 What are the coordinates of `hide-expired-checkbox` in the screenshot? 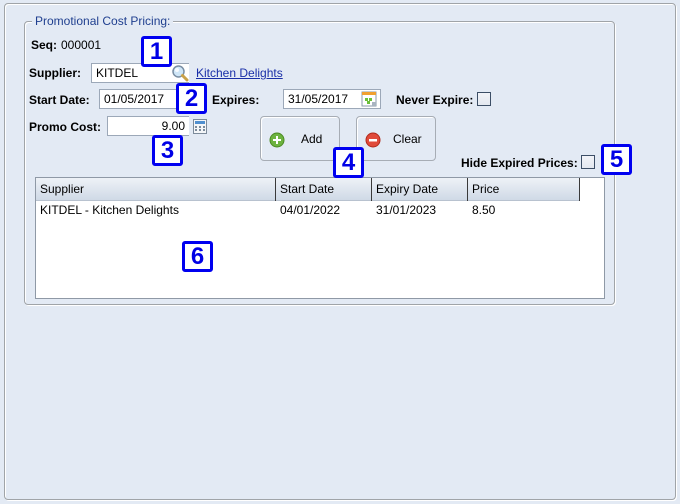 It's located at (588, 162).